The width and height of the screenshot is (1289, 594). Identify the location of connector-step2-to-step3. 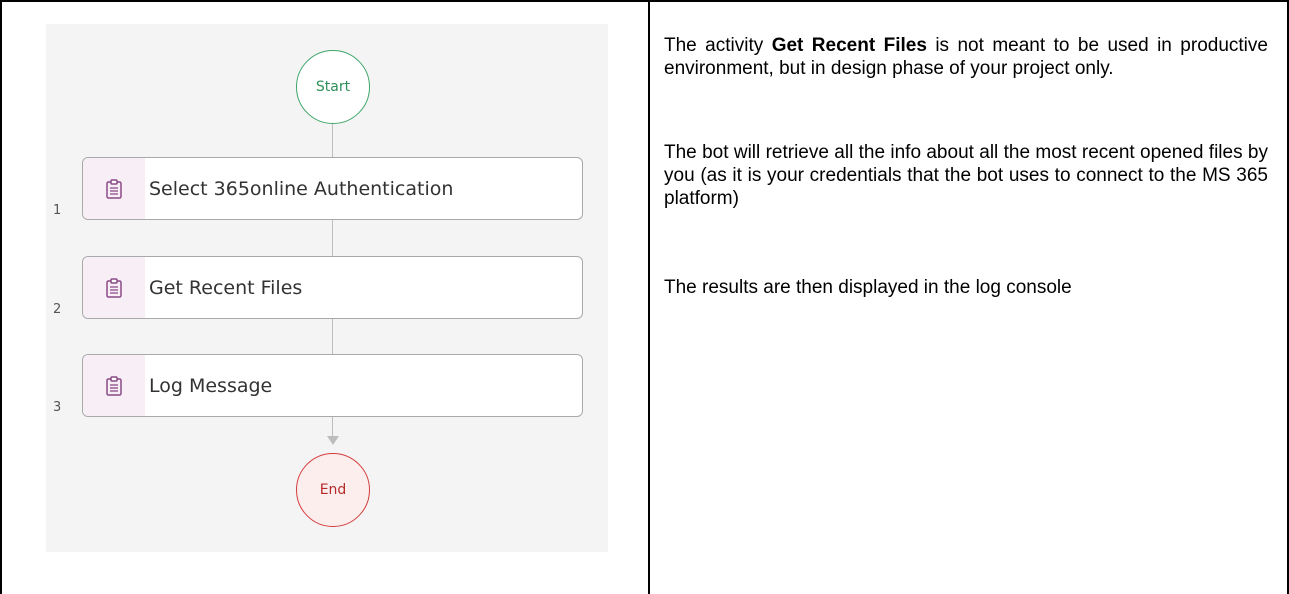
(332, 336).